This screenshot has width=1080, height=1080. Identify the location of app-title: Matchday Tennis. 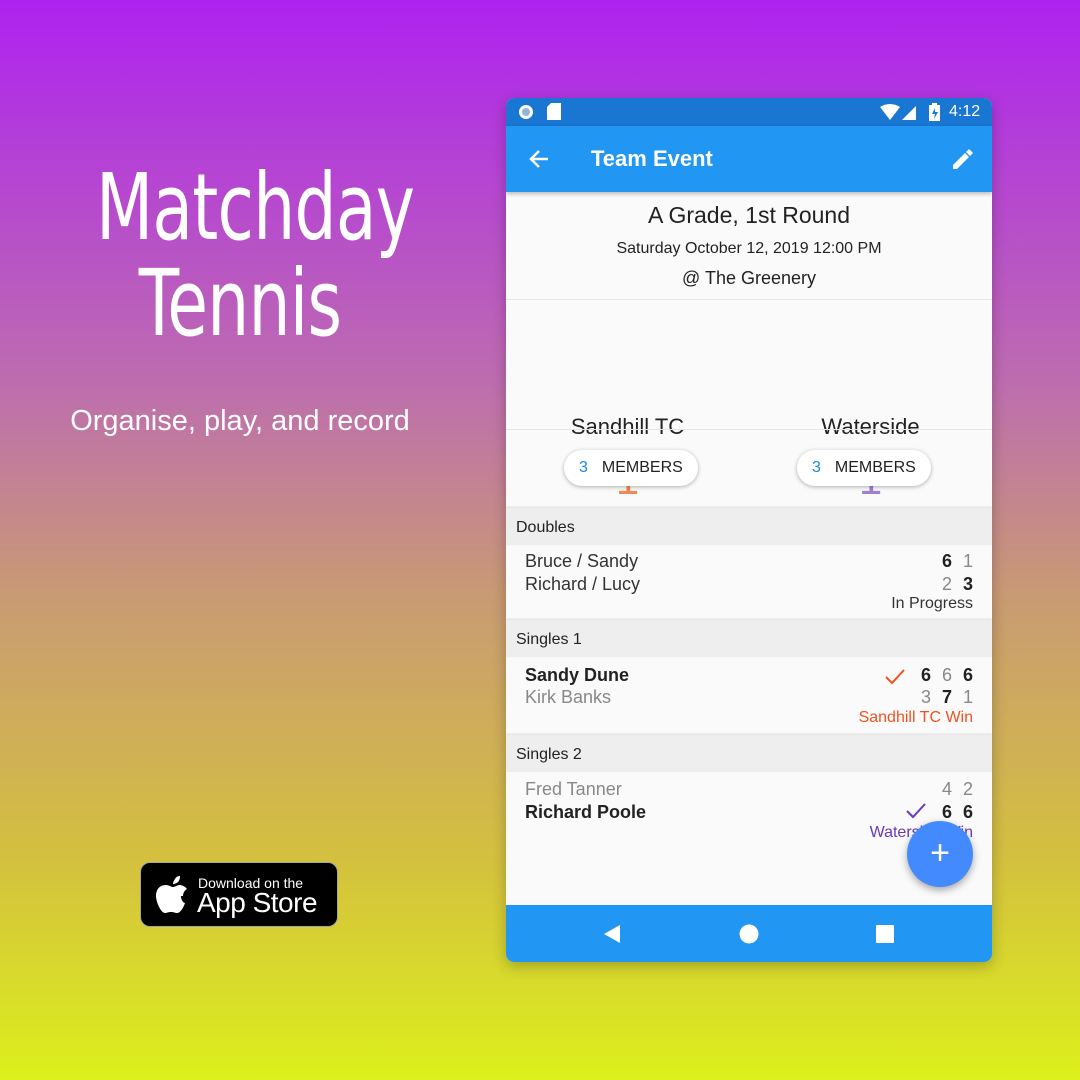
(255, 255).